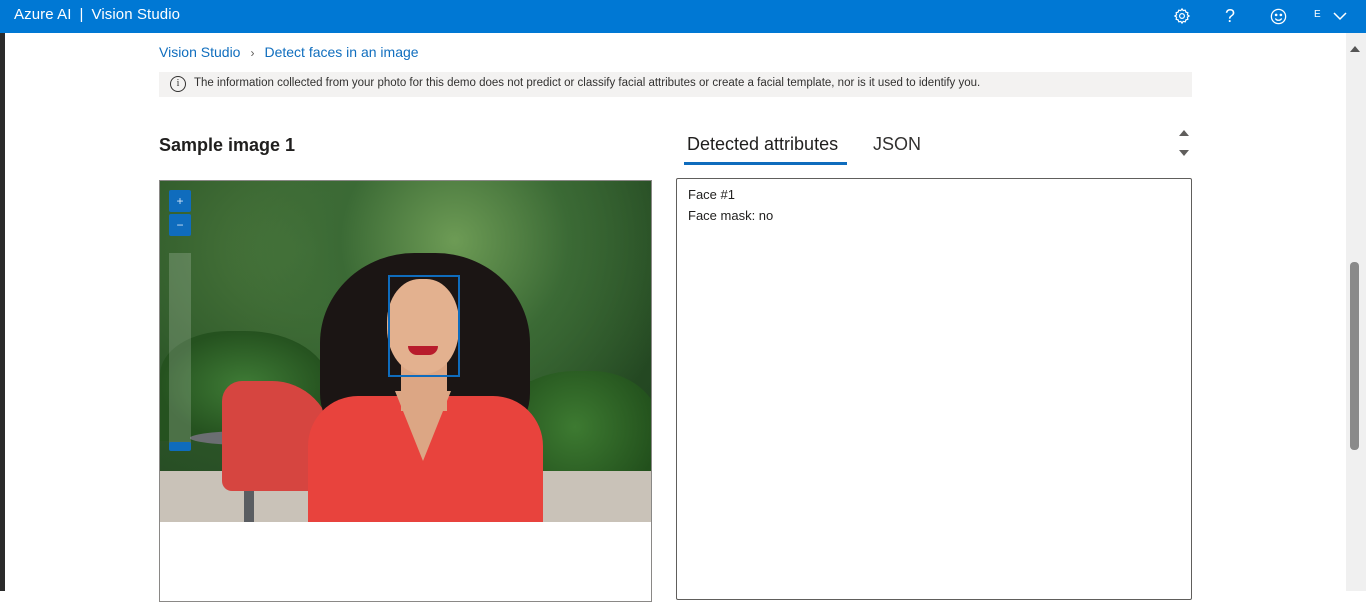 The width and height of the screenshot is (1366, 602). I want to click on gear-icon, so click(1182, 16).